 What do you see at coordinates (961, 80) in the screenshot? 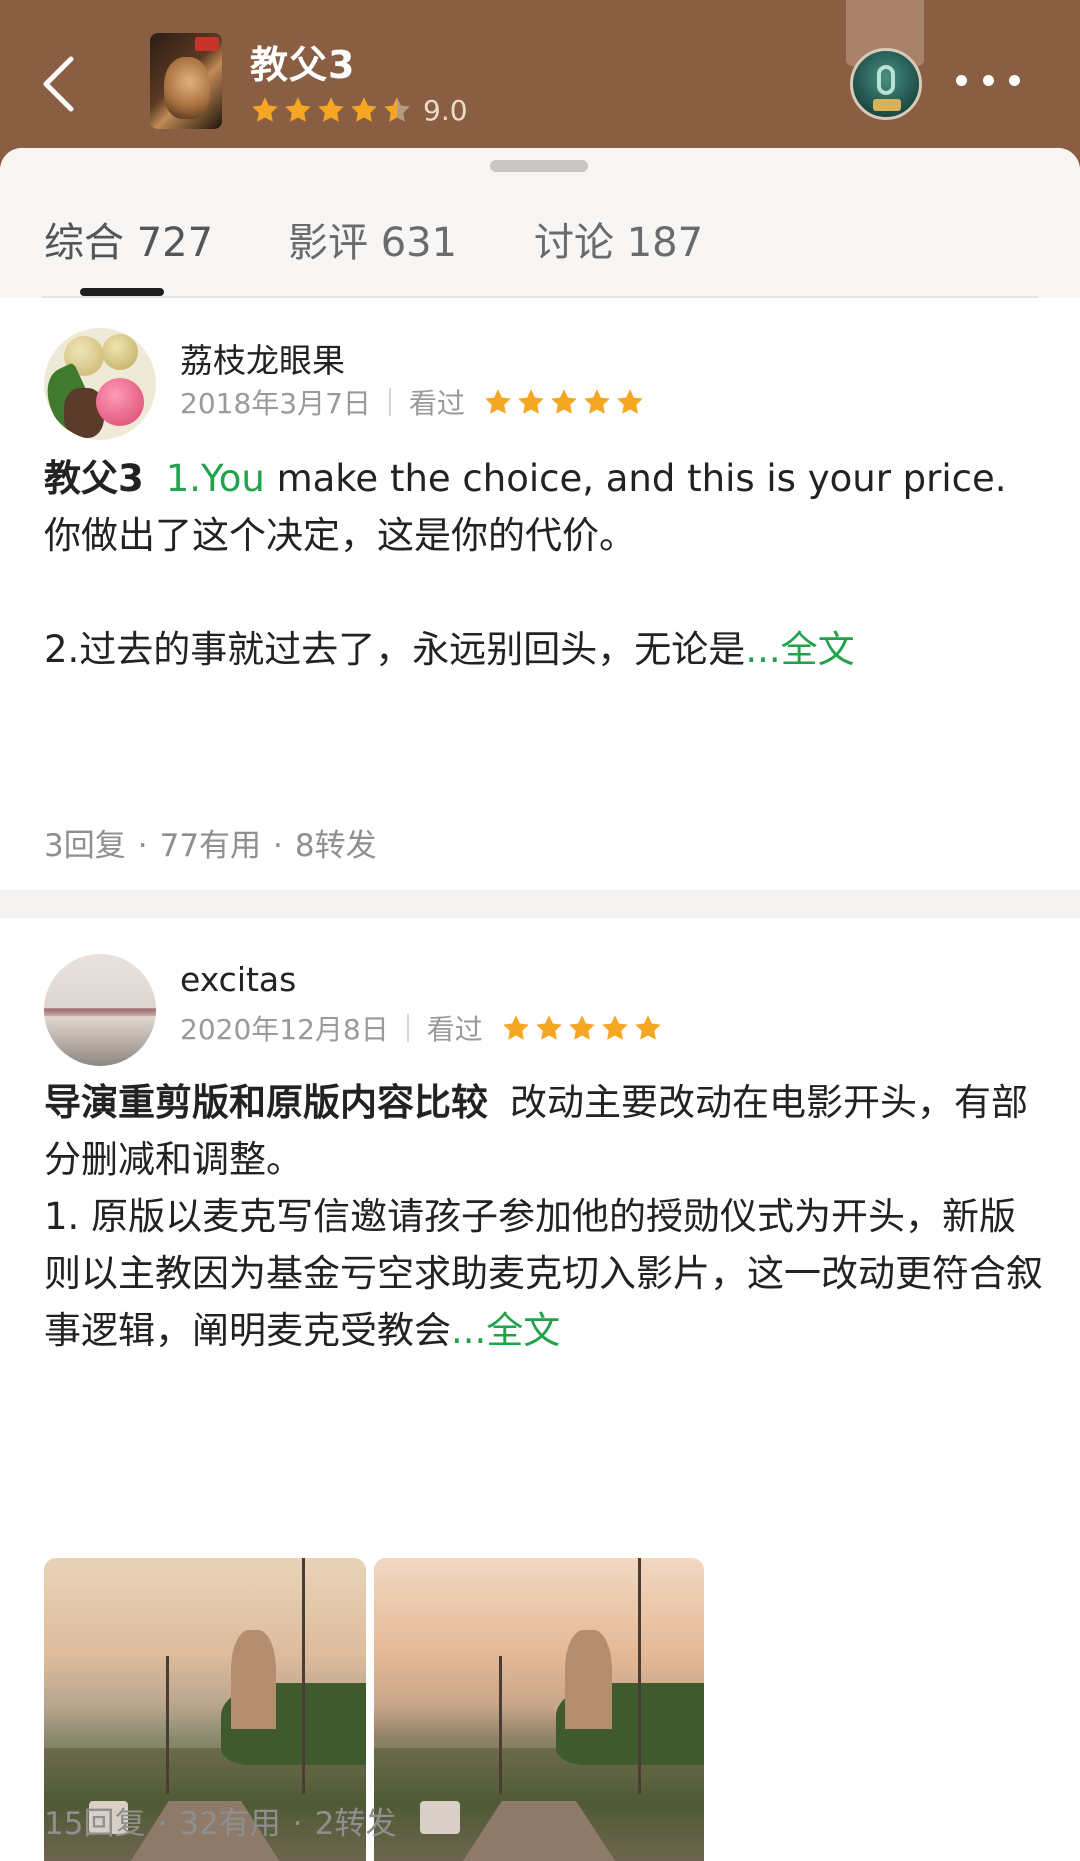
I see `more-dots-icon` at bounding box center [961, 80].